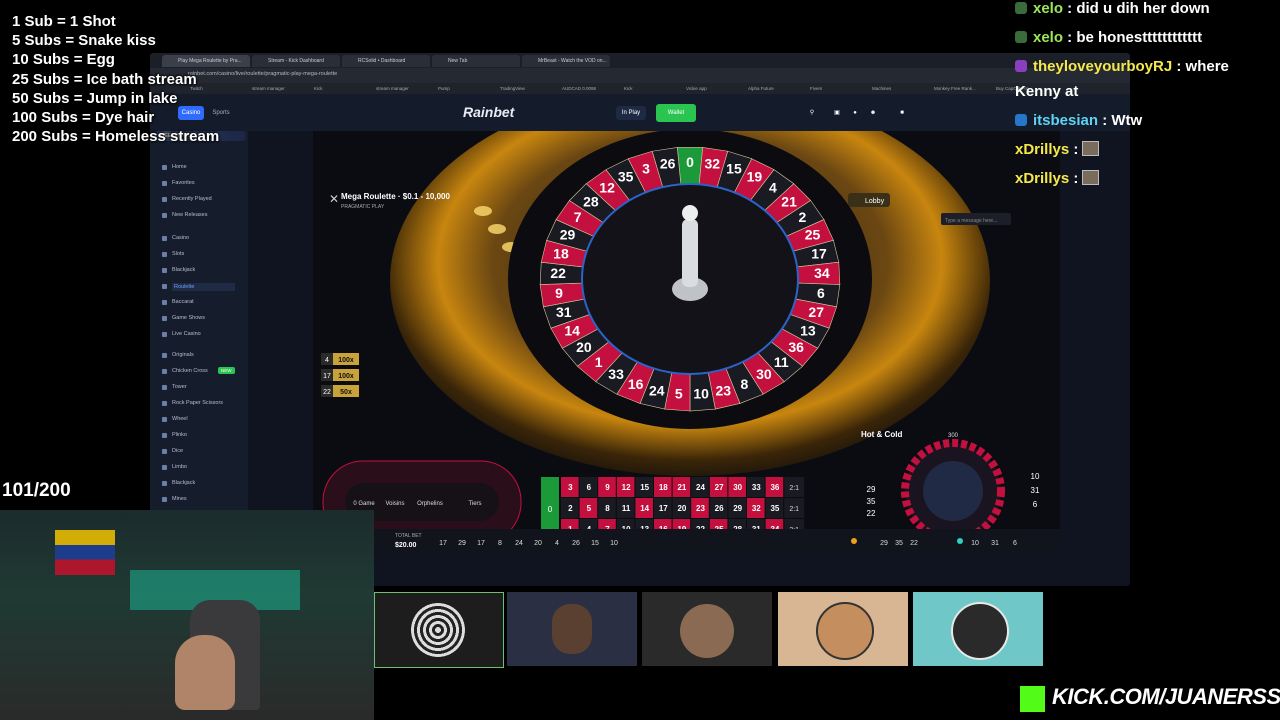  I want to click on sidebar-item: Casino, so click(180, 238).